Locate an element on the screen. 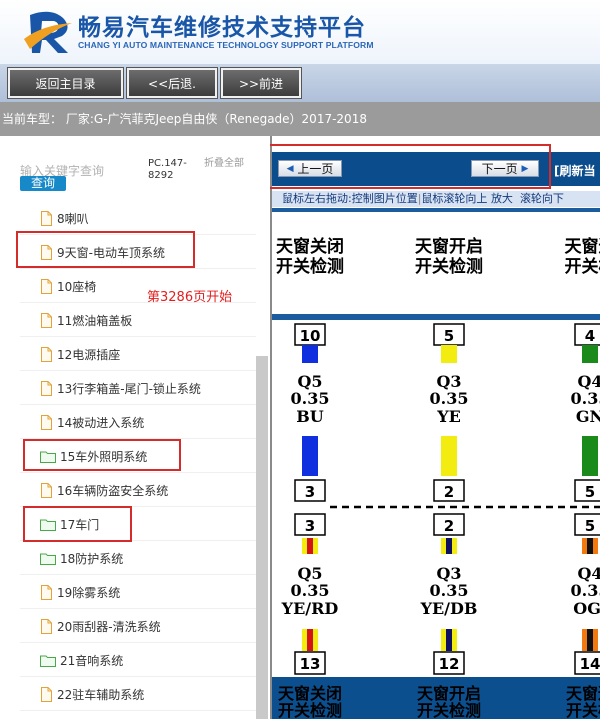 The height and width of the screenshot is (719, 600). tree-item: 16车辆防盗安全系统 is located at coordinates (104, 490).